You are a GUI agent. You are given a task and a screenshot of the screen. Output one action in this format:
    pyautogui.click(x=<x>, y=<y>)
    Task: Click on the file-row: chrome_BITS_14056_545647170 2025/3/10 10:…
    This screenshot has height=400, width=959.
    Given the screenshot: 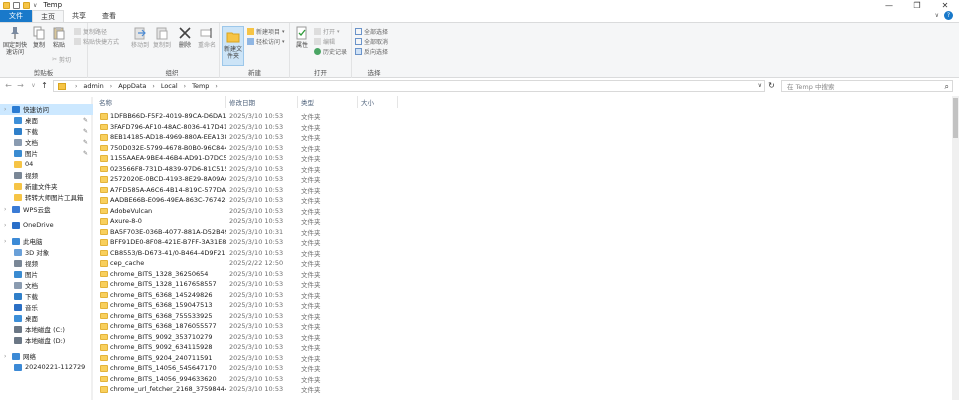 What is the action you would take?
    pyautogui.click(x=246, y=368)
    